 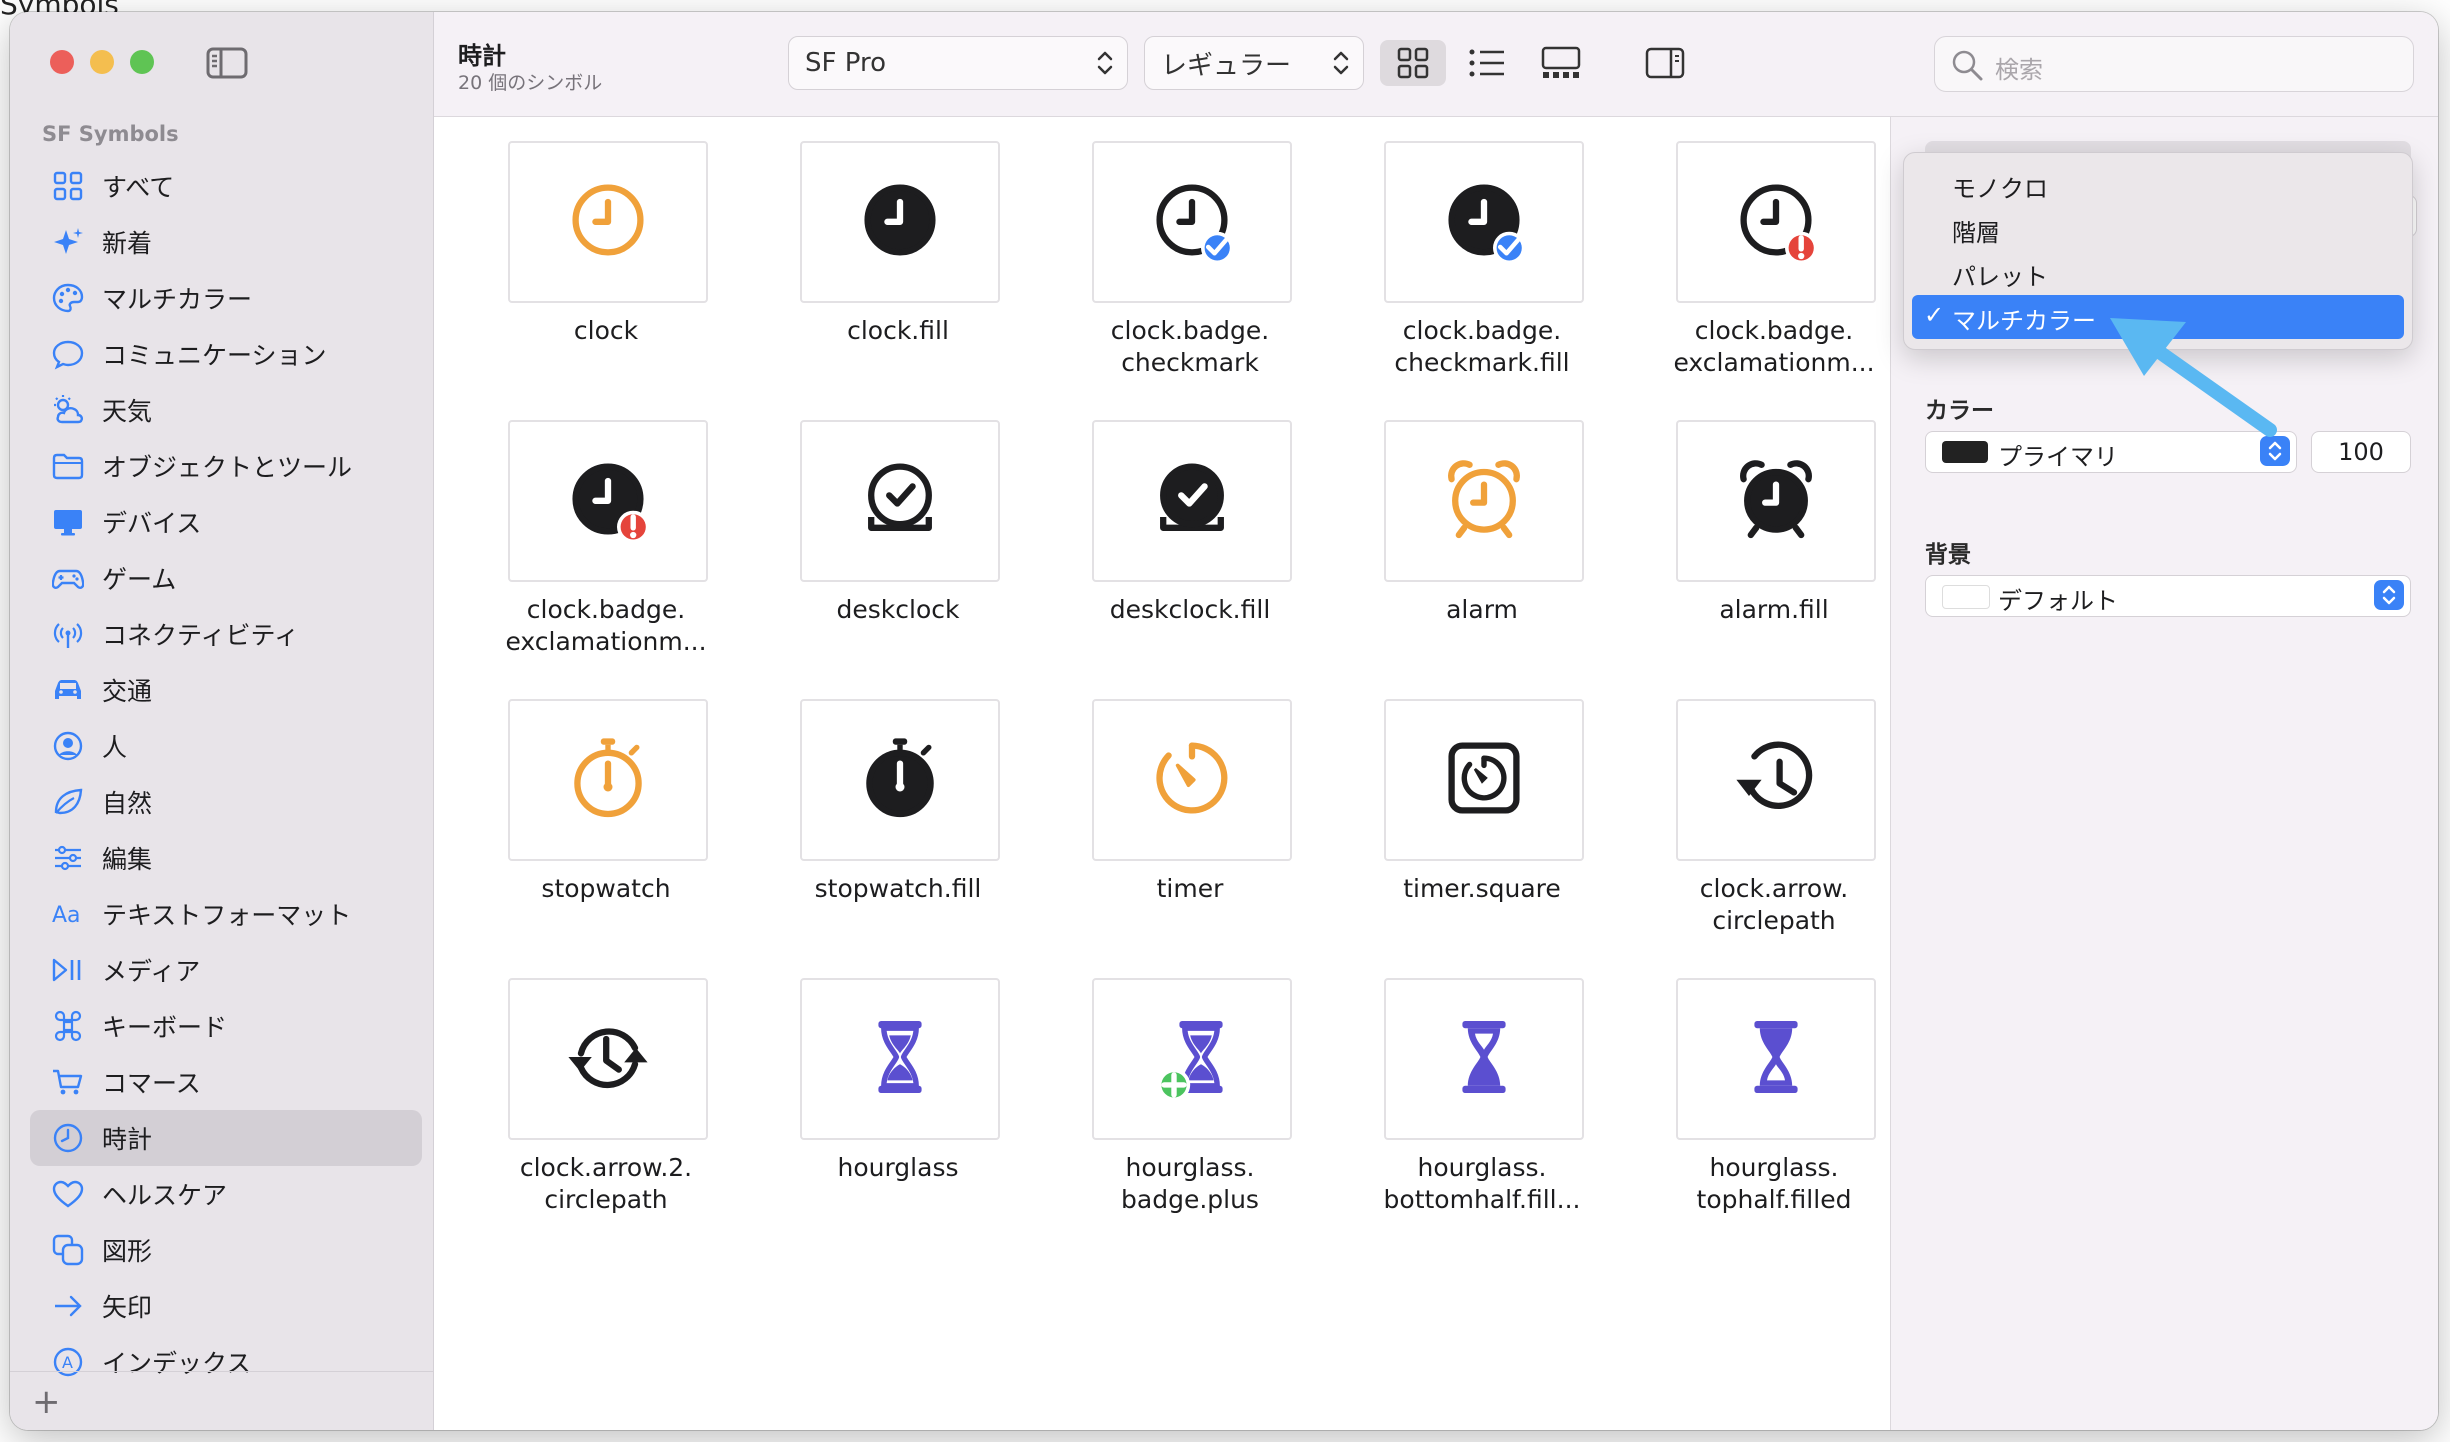 What do you see at coordinates (898, 888) in the screenshot?
I see `symbol-name: stopwatch.fill` at bounding box center [898, 888].